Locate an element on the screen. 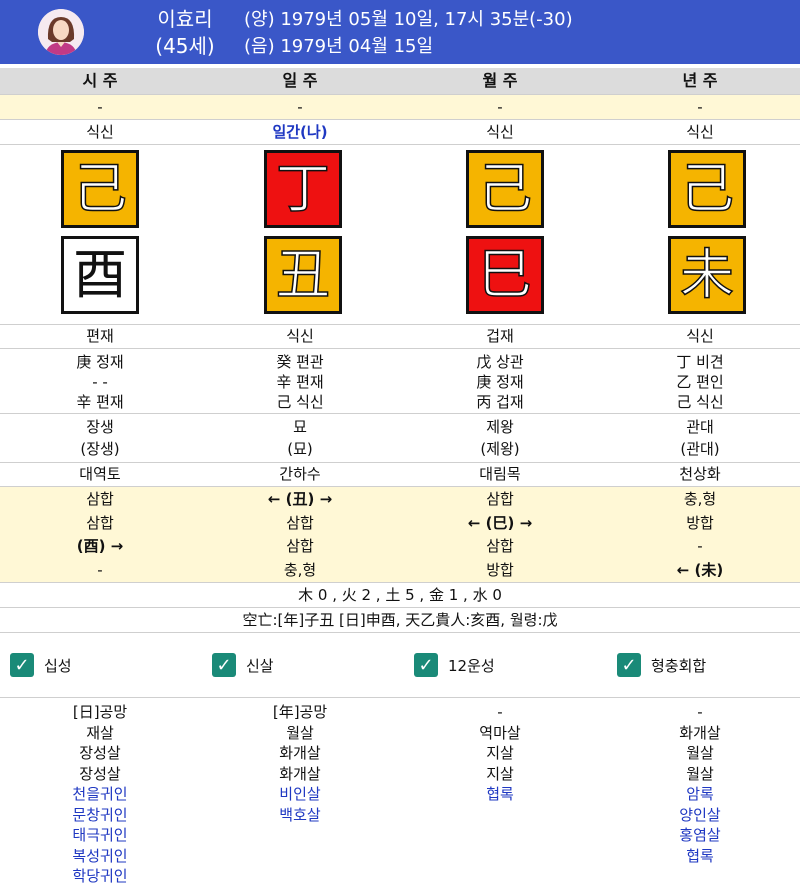 This screenshot has height=892, width=800. napeum: 대역토 is located at coordinates (100, 474).